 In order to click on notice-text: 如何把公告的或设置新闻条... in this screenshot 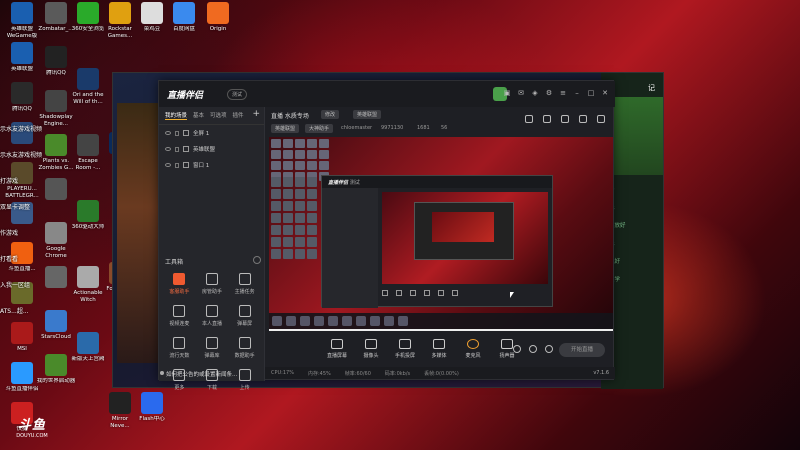, I will do `click(201, 374)`.